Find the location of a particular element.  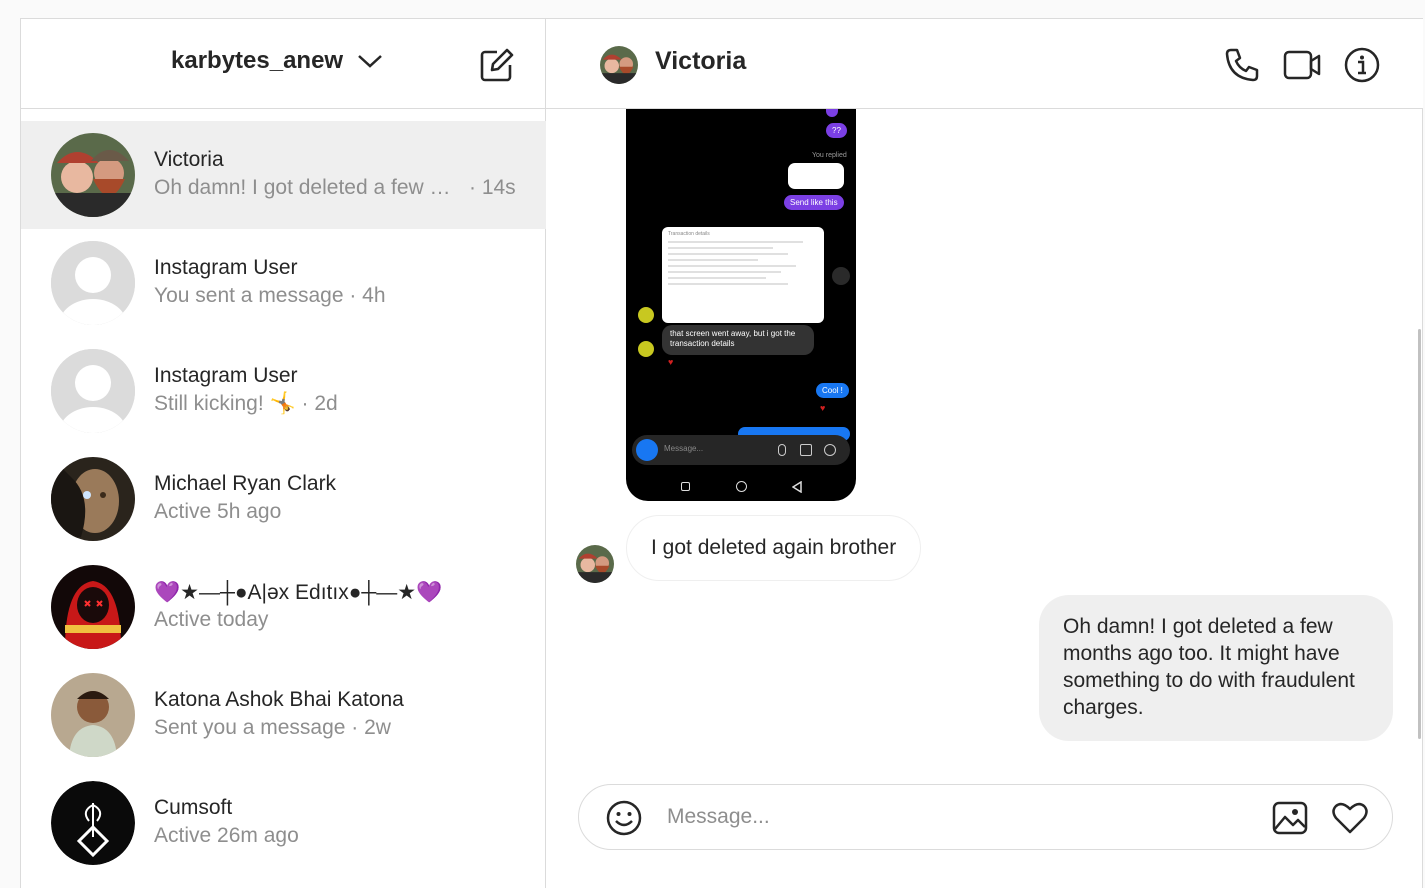

info-icon is located at coordinates (1362, 65).